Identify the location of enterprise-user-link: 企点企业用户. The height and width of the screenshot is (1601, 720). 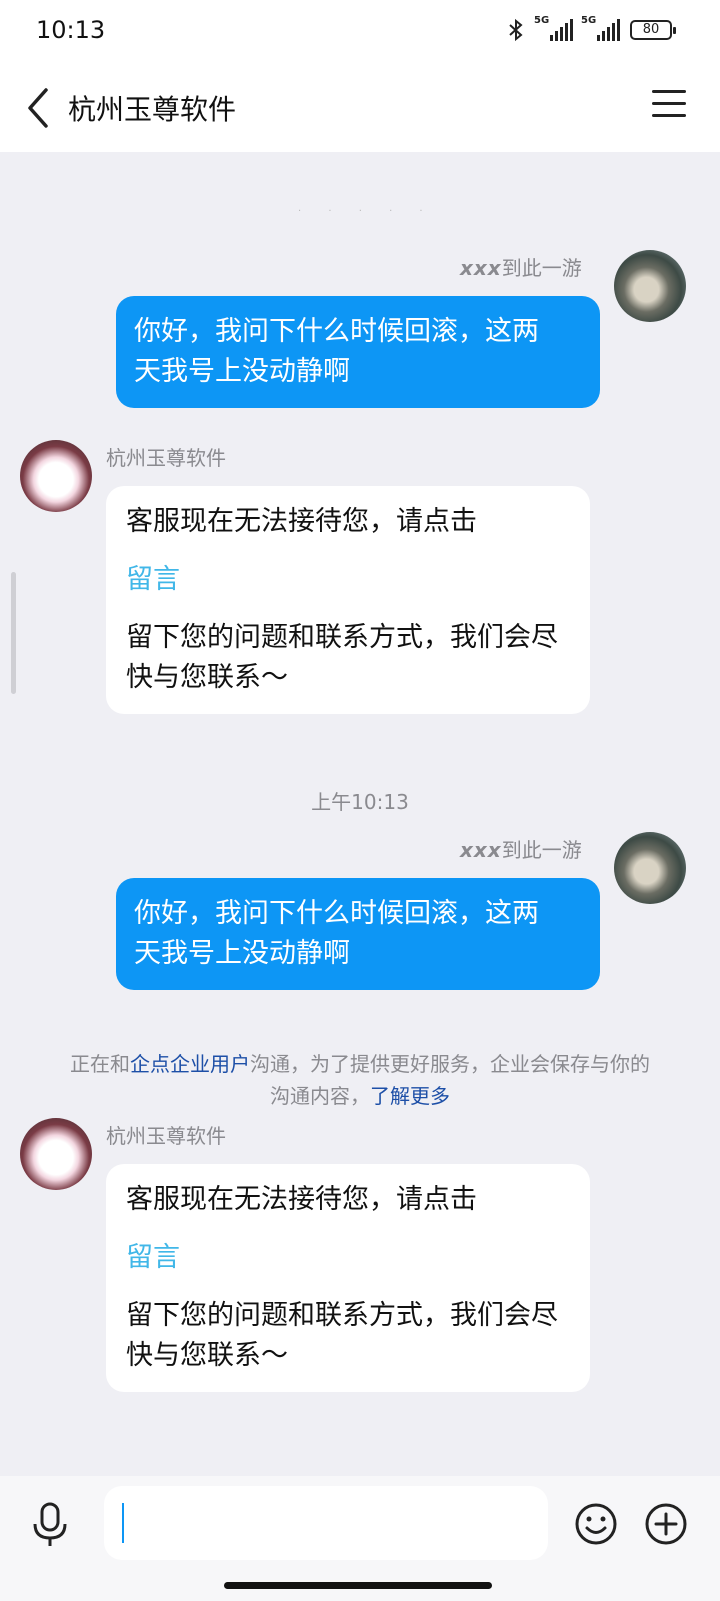
(190, 1064).